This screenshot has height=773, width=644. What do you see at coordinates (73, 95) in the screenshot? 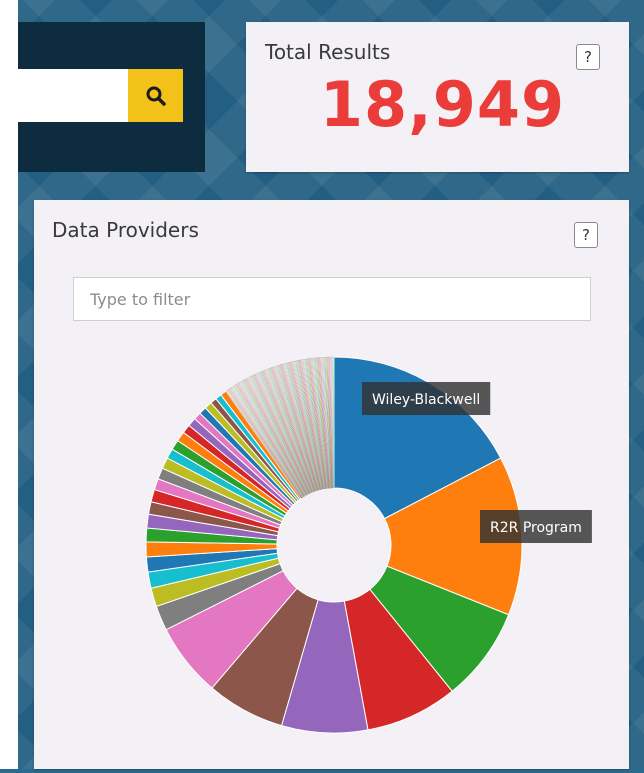
I see `search-input` at bounding box center [73, 95].